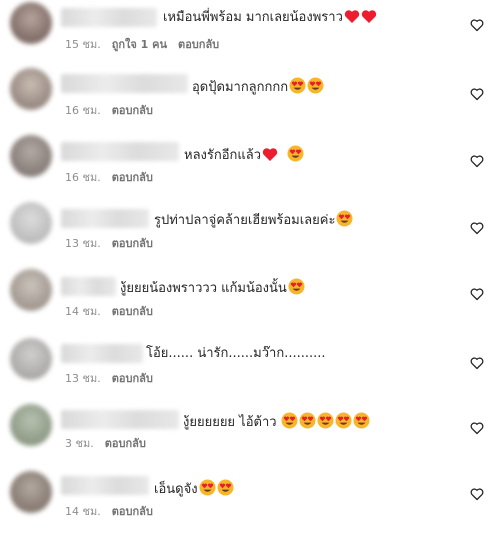  Describe the element at coordinates (79, 443) in the screenshot. I see `comment-time: 3 ชม.` at that location.